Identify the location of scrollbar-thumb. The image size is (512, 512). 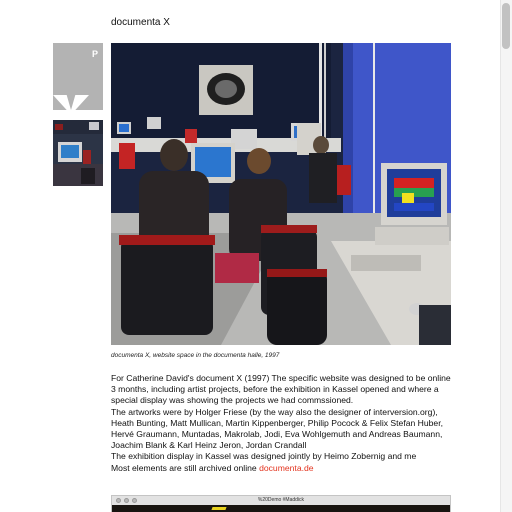
(506, 26).